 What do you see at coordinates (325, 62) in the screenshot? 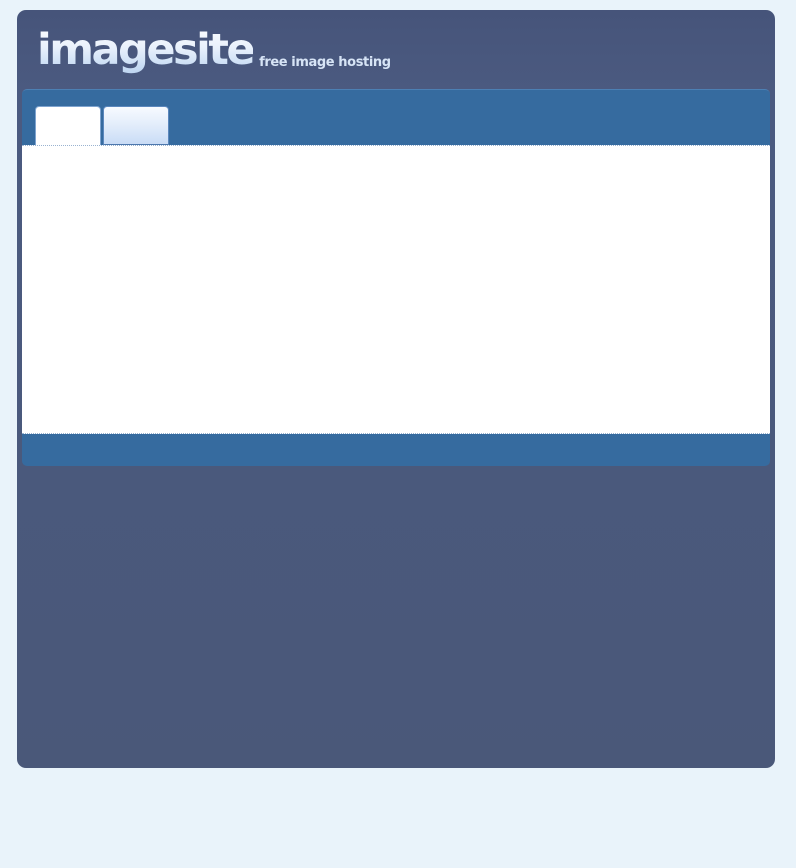
I see `logo-tagline: free image hosting` at bounding box center [325, 62].